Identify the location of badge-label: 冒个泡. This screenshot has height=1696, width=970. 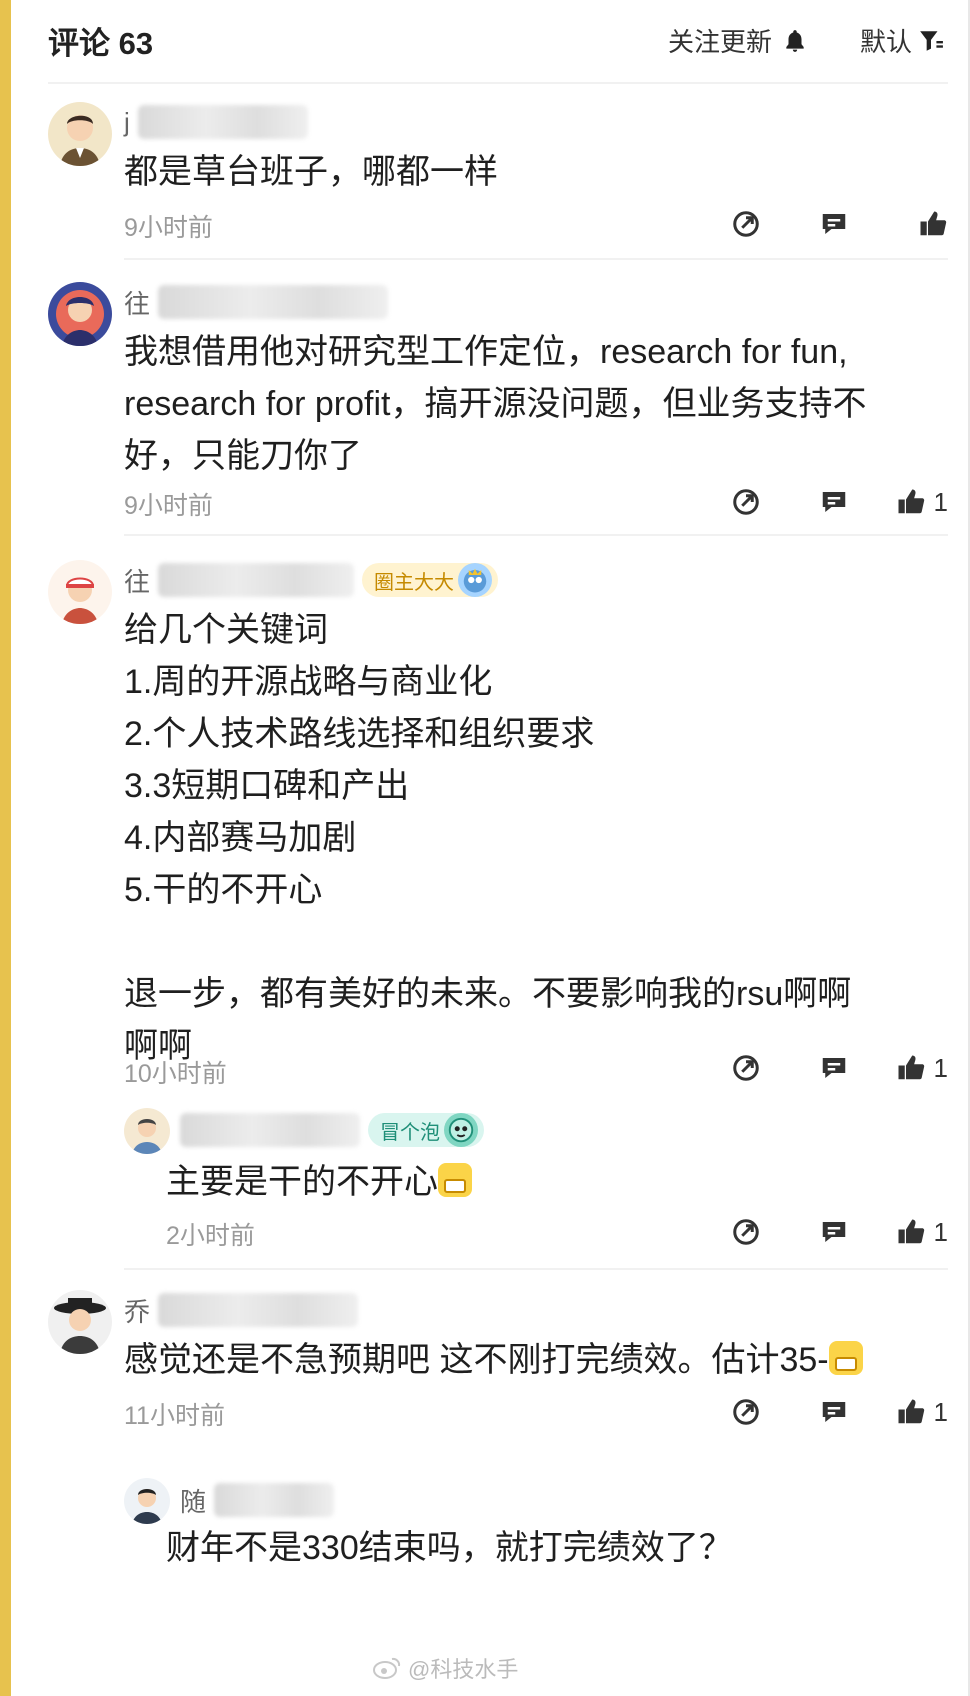
(410, 1132).